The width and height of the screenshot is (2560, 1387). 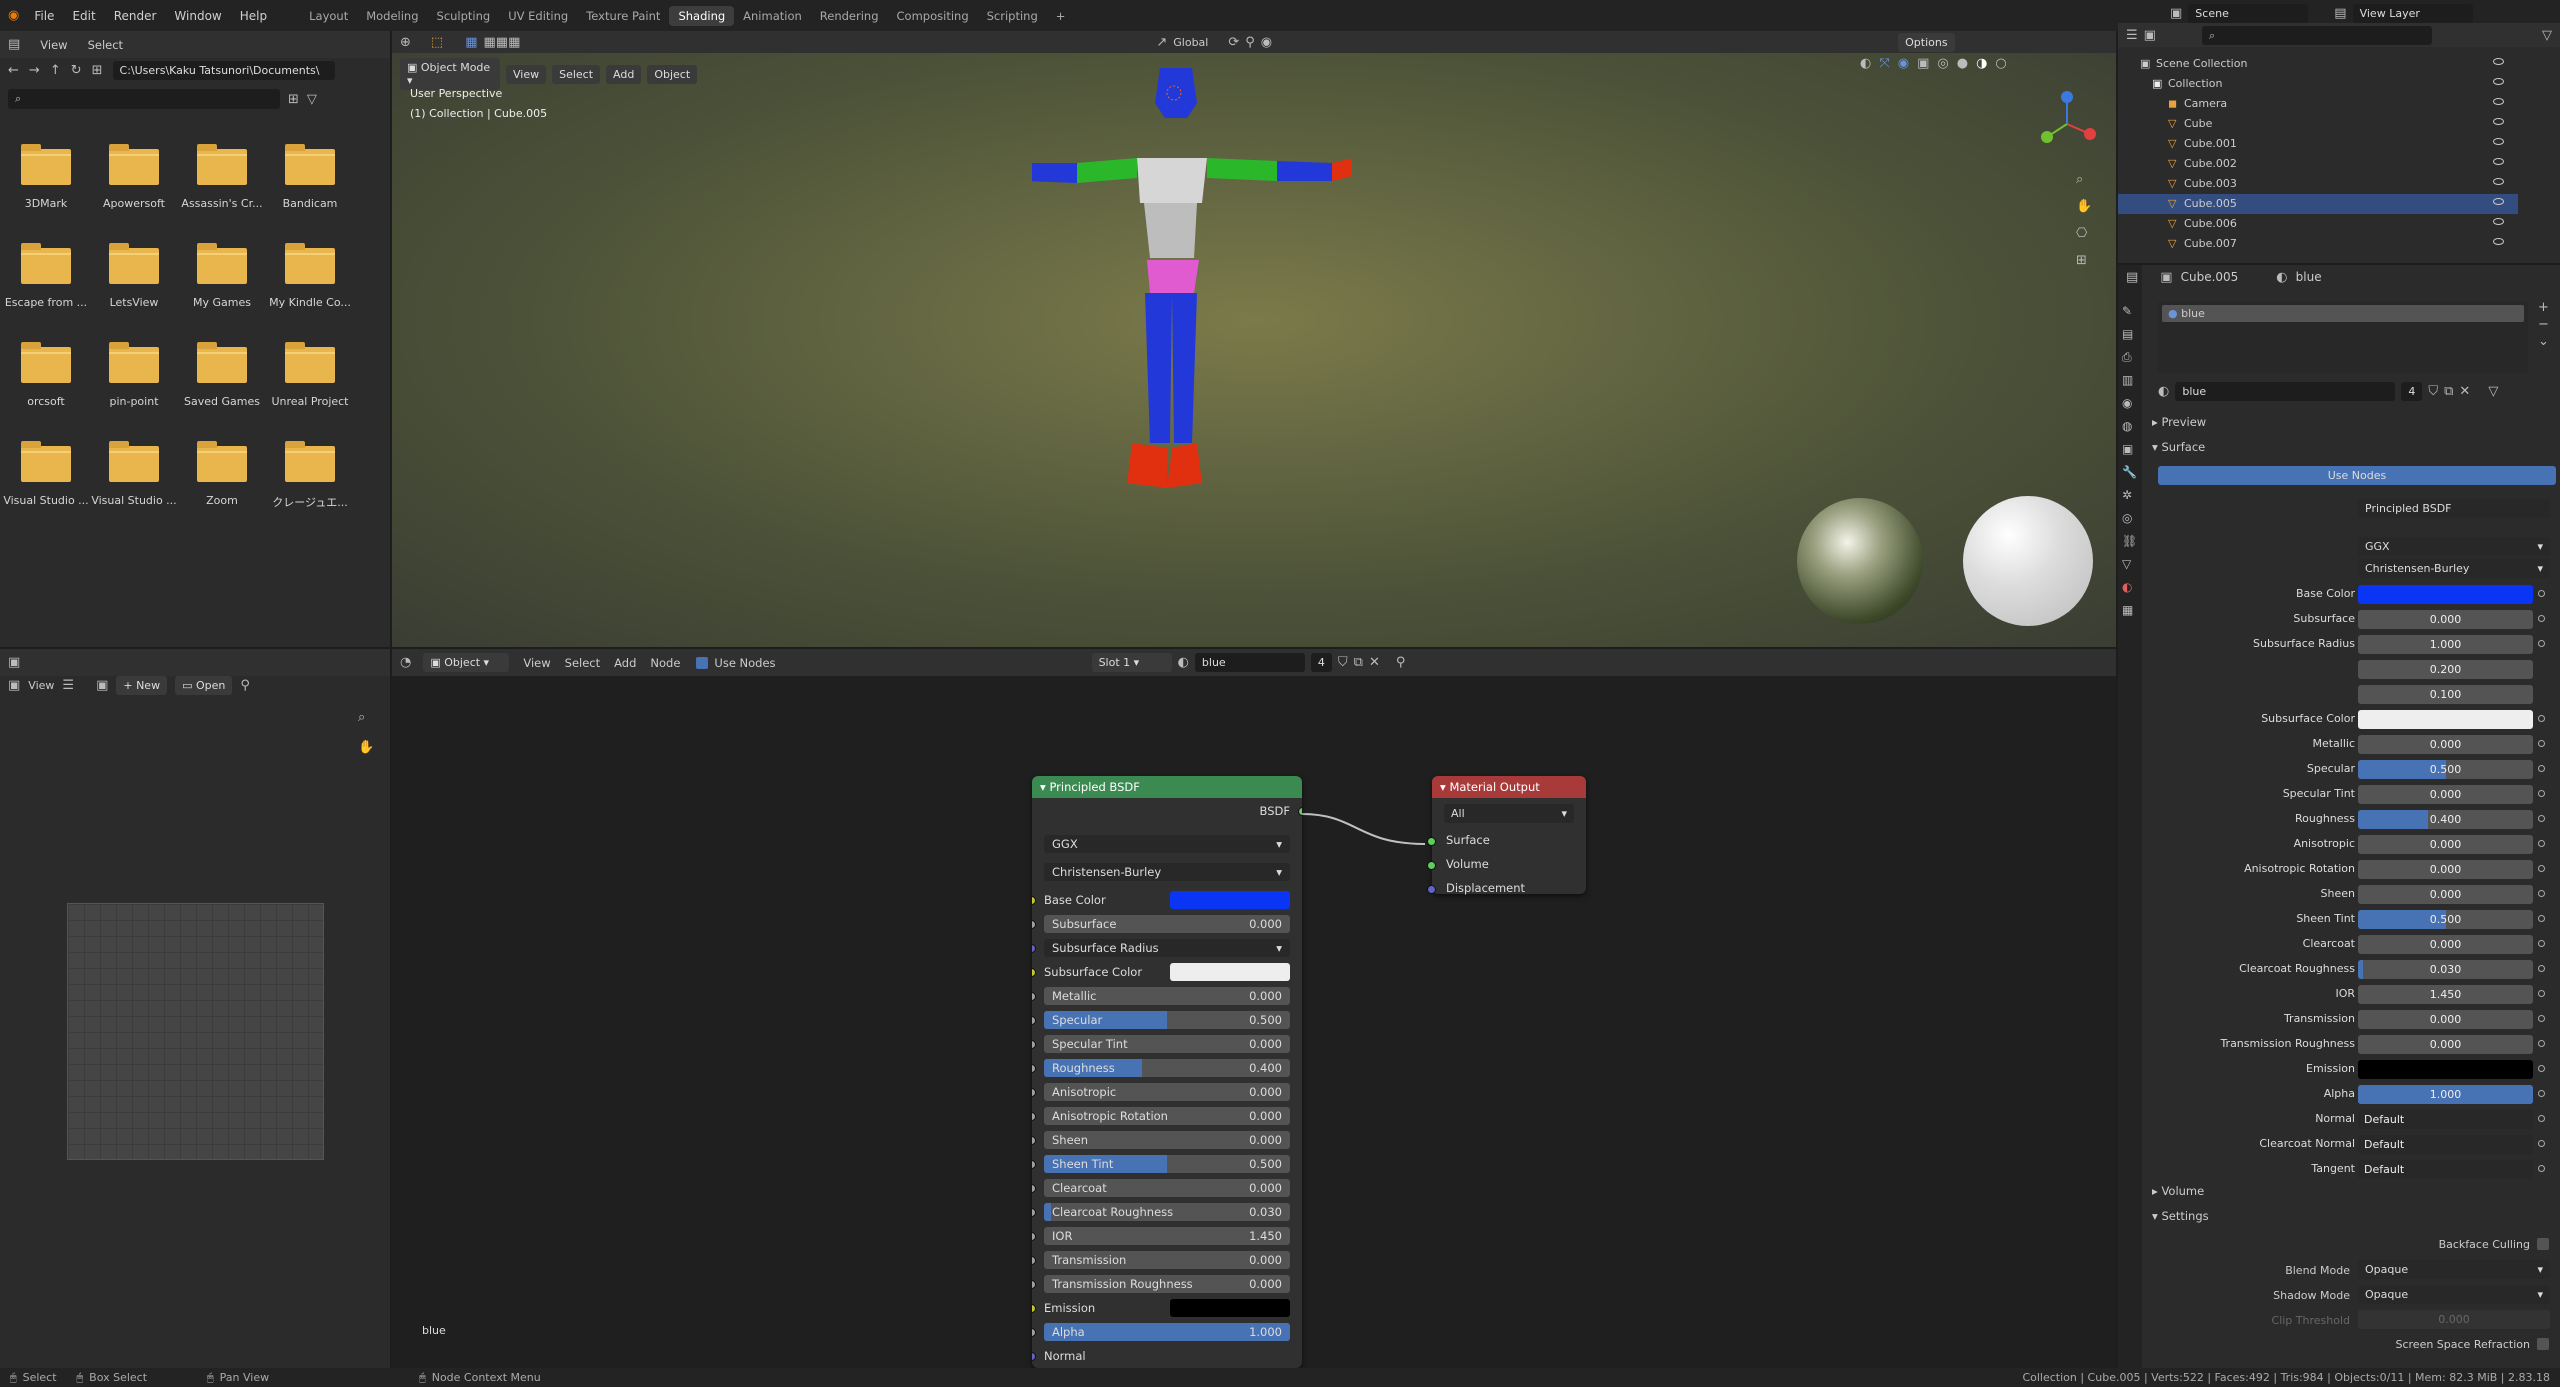 I want to click on xray-icon: ▣, so click(x=1923, y=63).